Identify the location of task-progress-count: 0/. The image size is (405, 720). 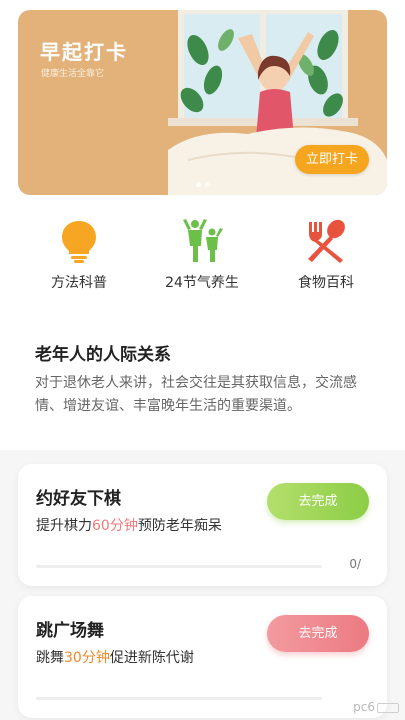
(355, 564).